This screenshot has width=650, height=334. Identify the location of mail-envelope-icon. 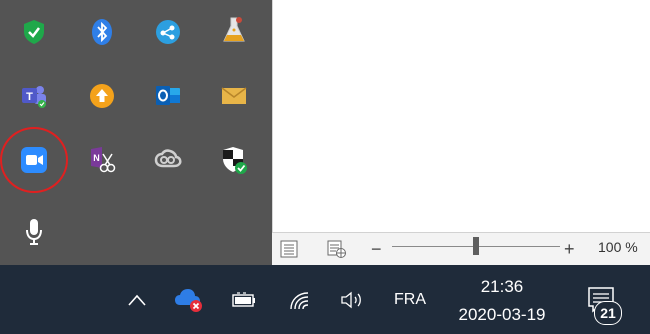
(234, 95).